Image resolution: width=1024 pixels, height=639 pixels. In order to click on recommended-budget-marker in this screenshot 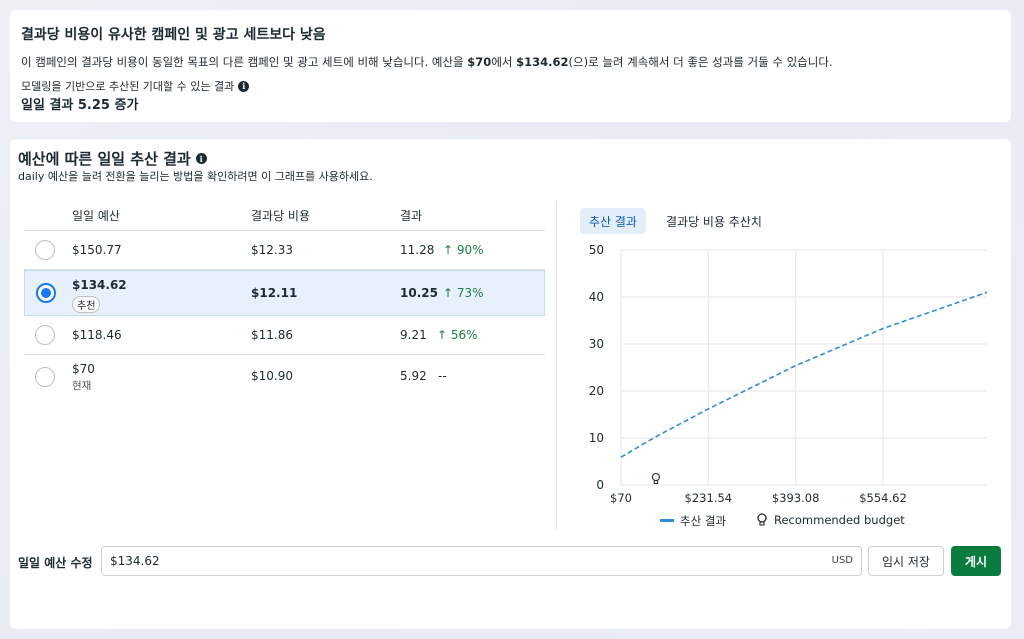, I will do `click(655, 478)`.